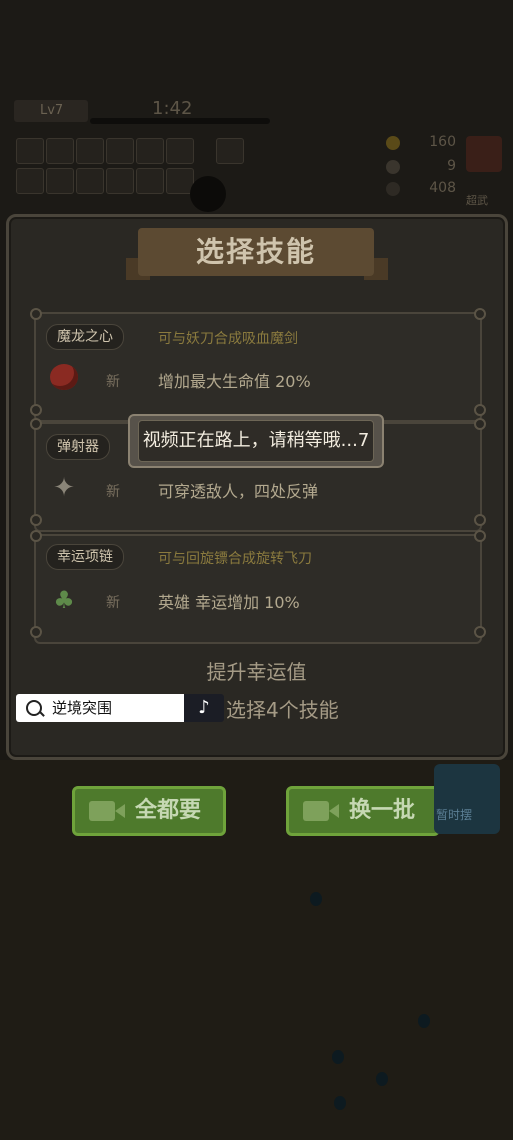 The image size is (513, 1140). What do you see at coordinates (442, 142) in the screenshot?
I see `coin-count: 160` at bounding box center [442, 142].